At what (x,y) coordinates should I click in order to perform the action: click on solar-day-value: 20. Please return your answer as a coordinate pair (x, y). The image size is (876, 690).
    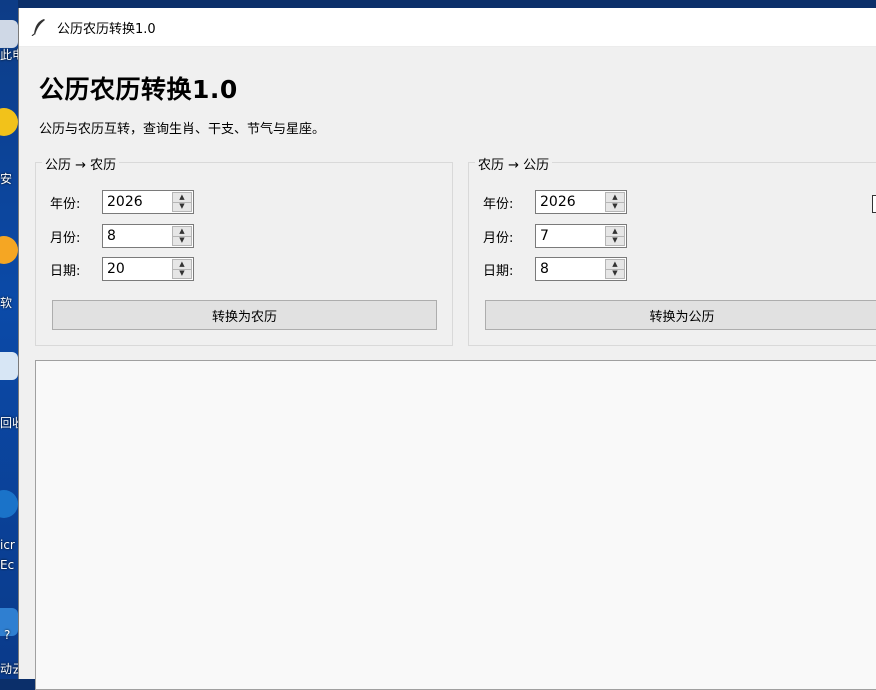
    Looking at the image, I should click on (137, 269).